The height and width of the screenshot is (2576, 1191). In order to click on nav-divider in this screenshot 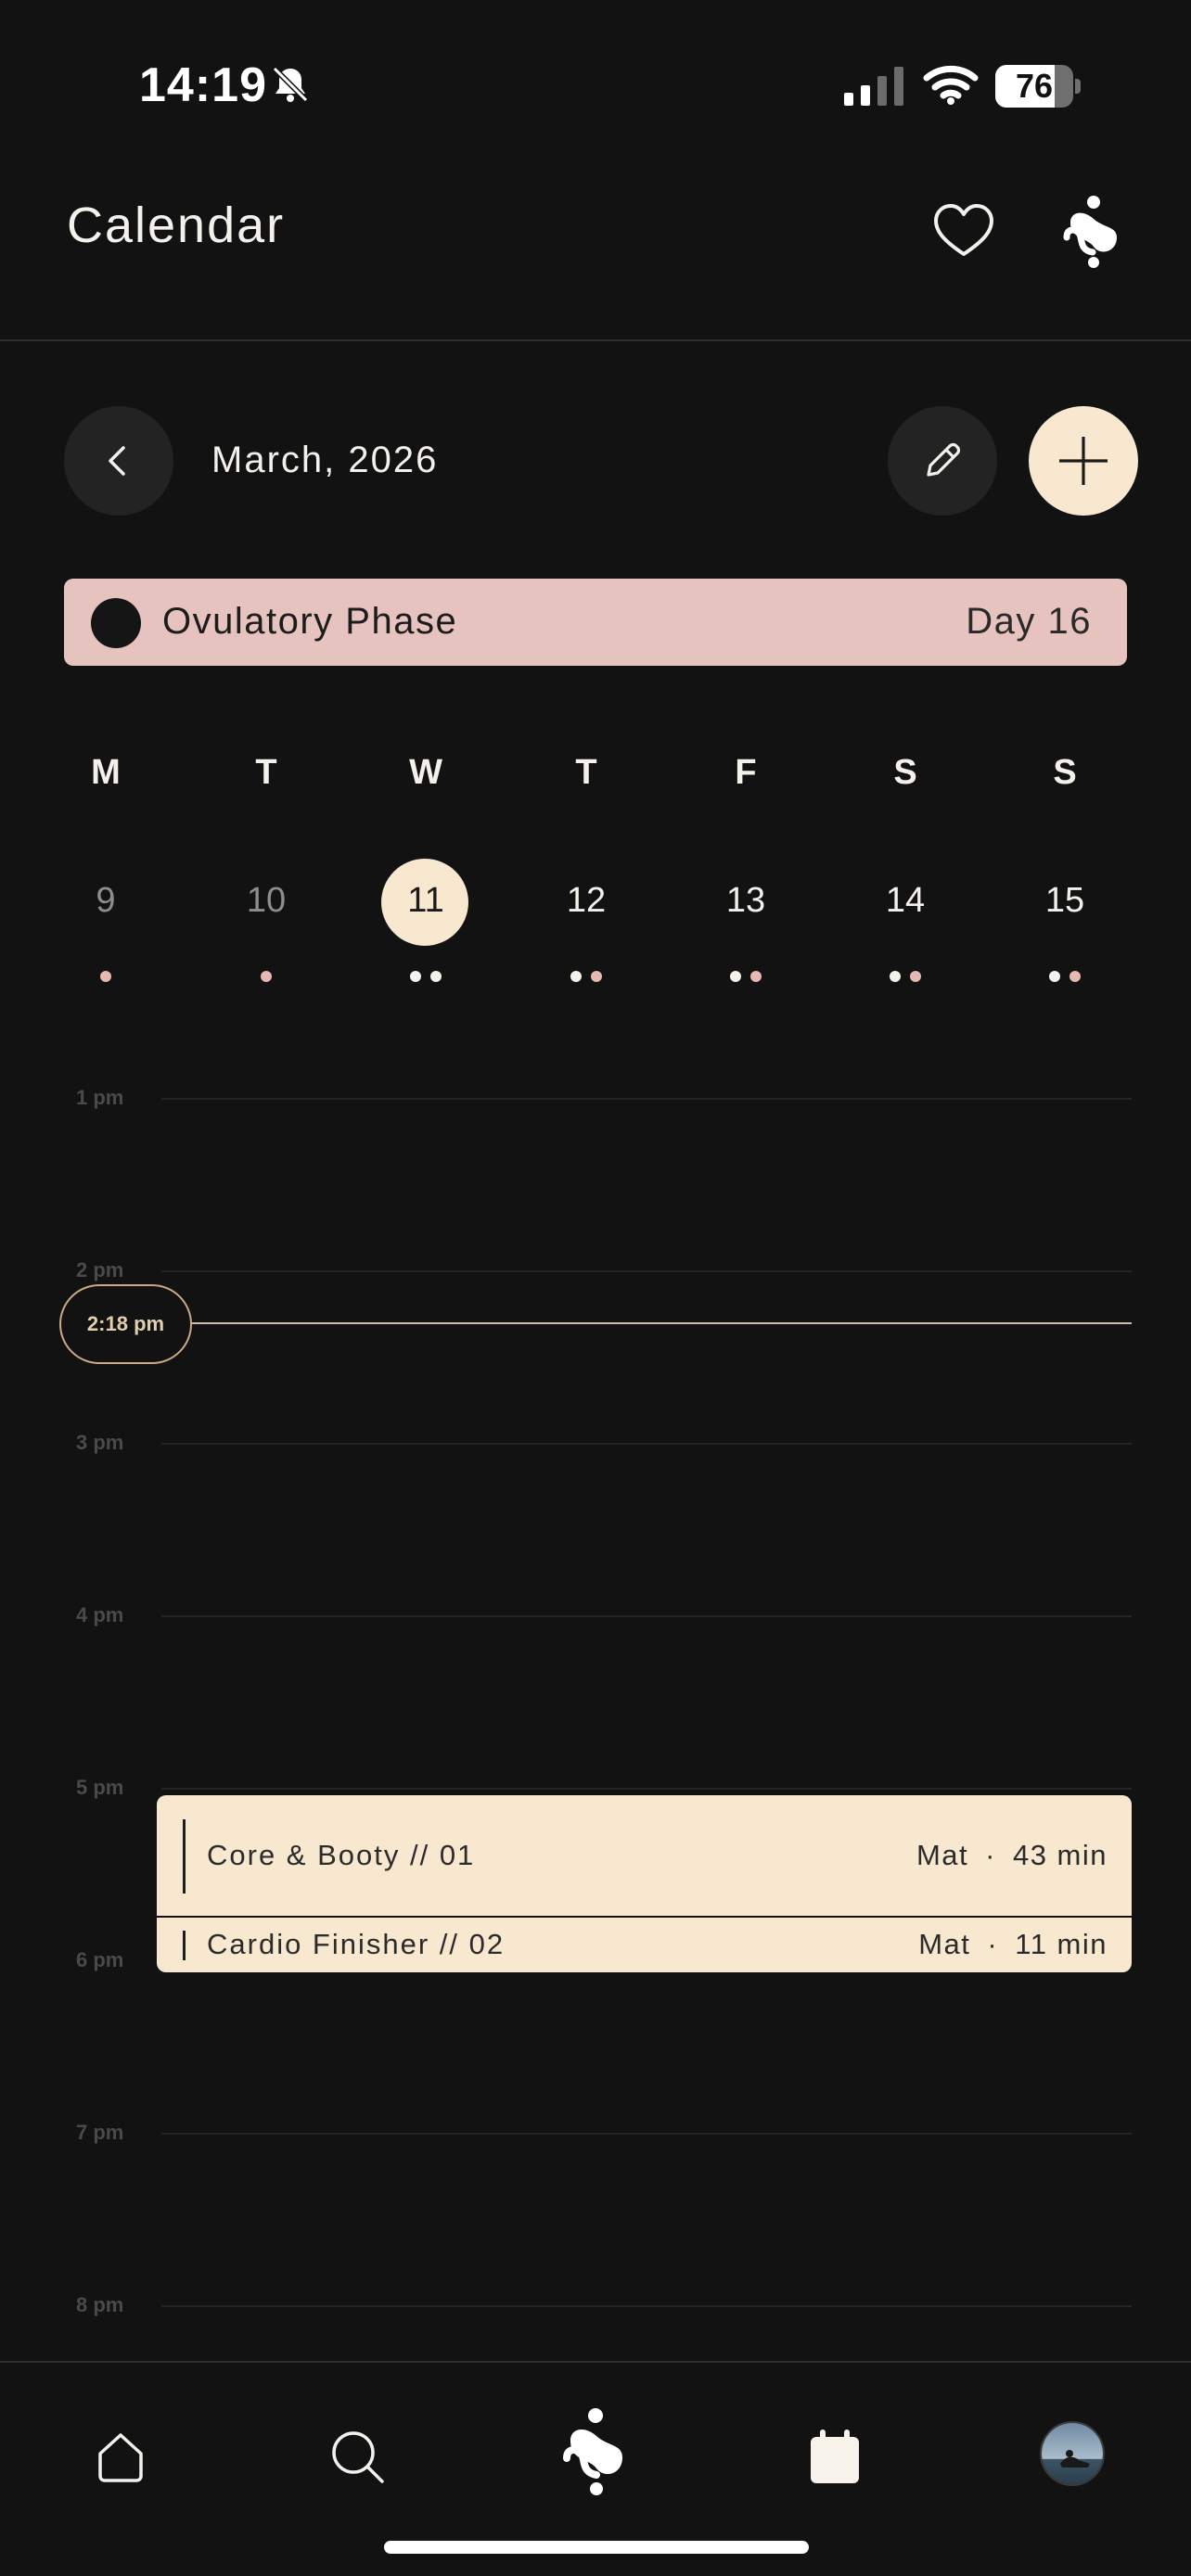, I will do `click(595, 2362)`.